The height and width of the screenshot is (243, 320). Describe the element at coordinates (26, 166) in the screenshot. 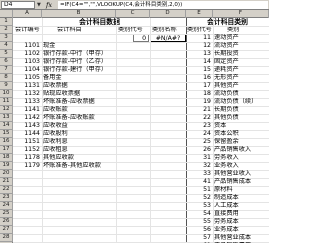

I see `left-table-code: 1179` at that location.